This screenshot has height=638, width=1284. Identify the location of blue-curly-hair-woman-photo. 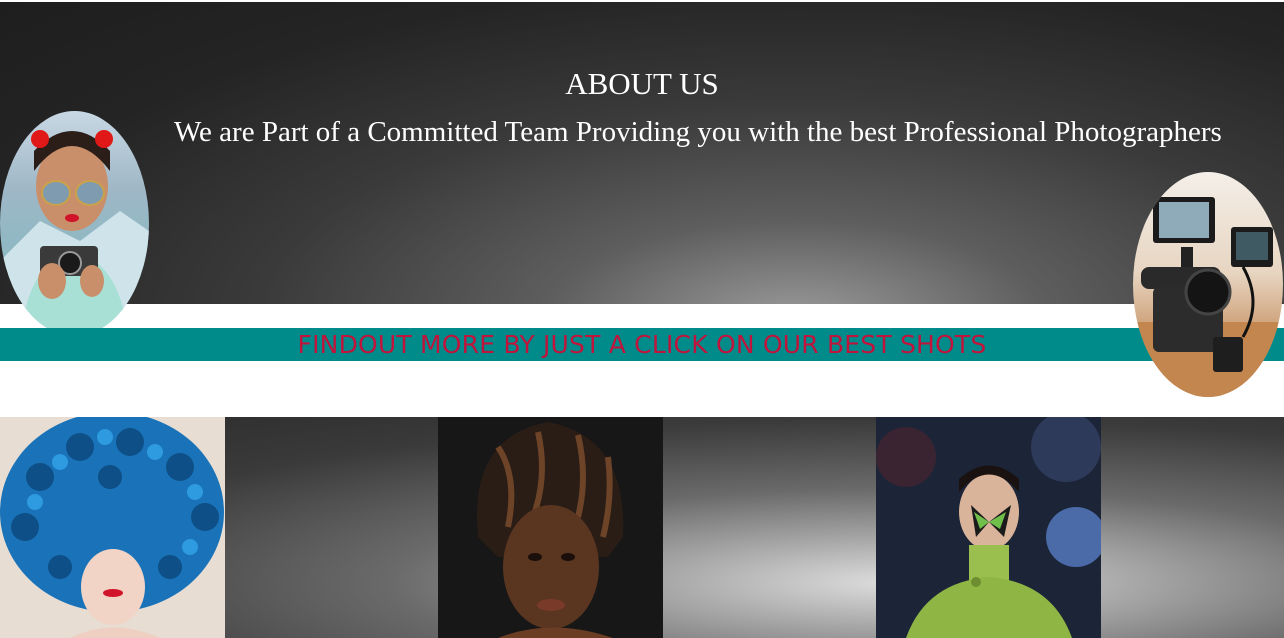
(112, 527).